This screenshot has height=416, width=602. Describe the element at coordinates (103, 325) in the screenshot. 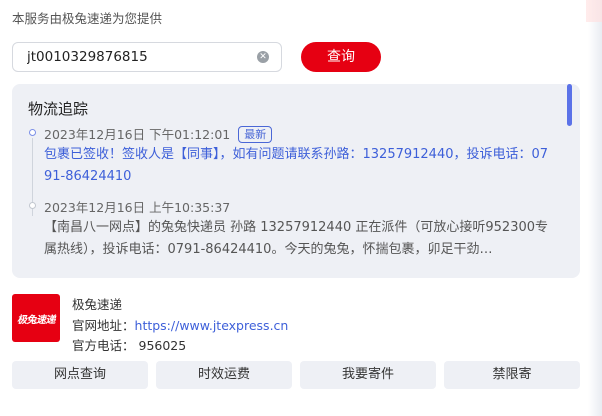

I see `website-label: 官网地址：` at that location.